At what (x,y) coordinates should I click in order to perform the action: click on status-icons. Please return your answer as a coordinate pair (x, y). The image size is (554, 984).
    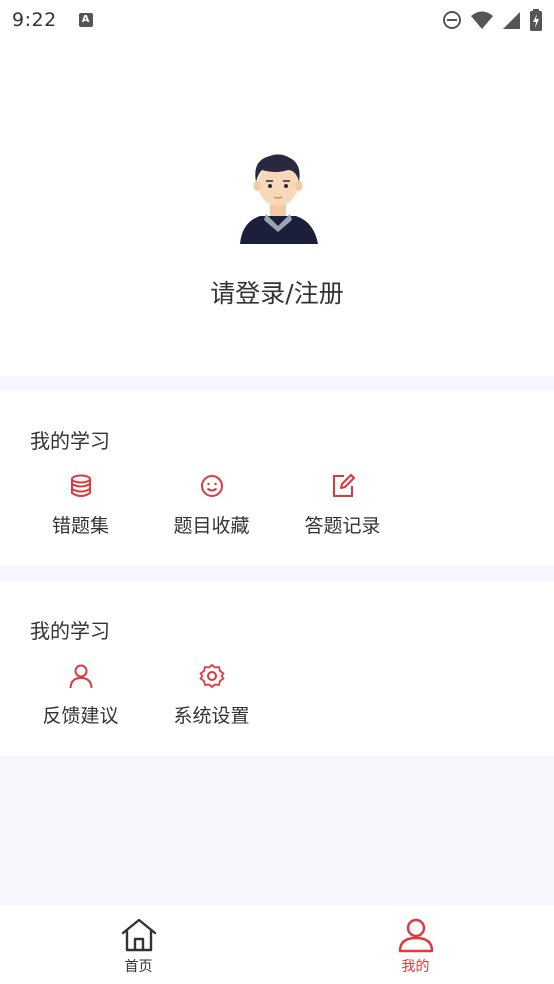
    Looking at the image, I should click on (492, 20).